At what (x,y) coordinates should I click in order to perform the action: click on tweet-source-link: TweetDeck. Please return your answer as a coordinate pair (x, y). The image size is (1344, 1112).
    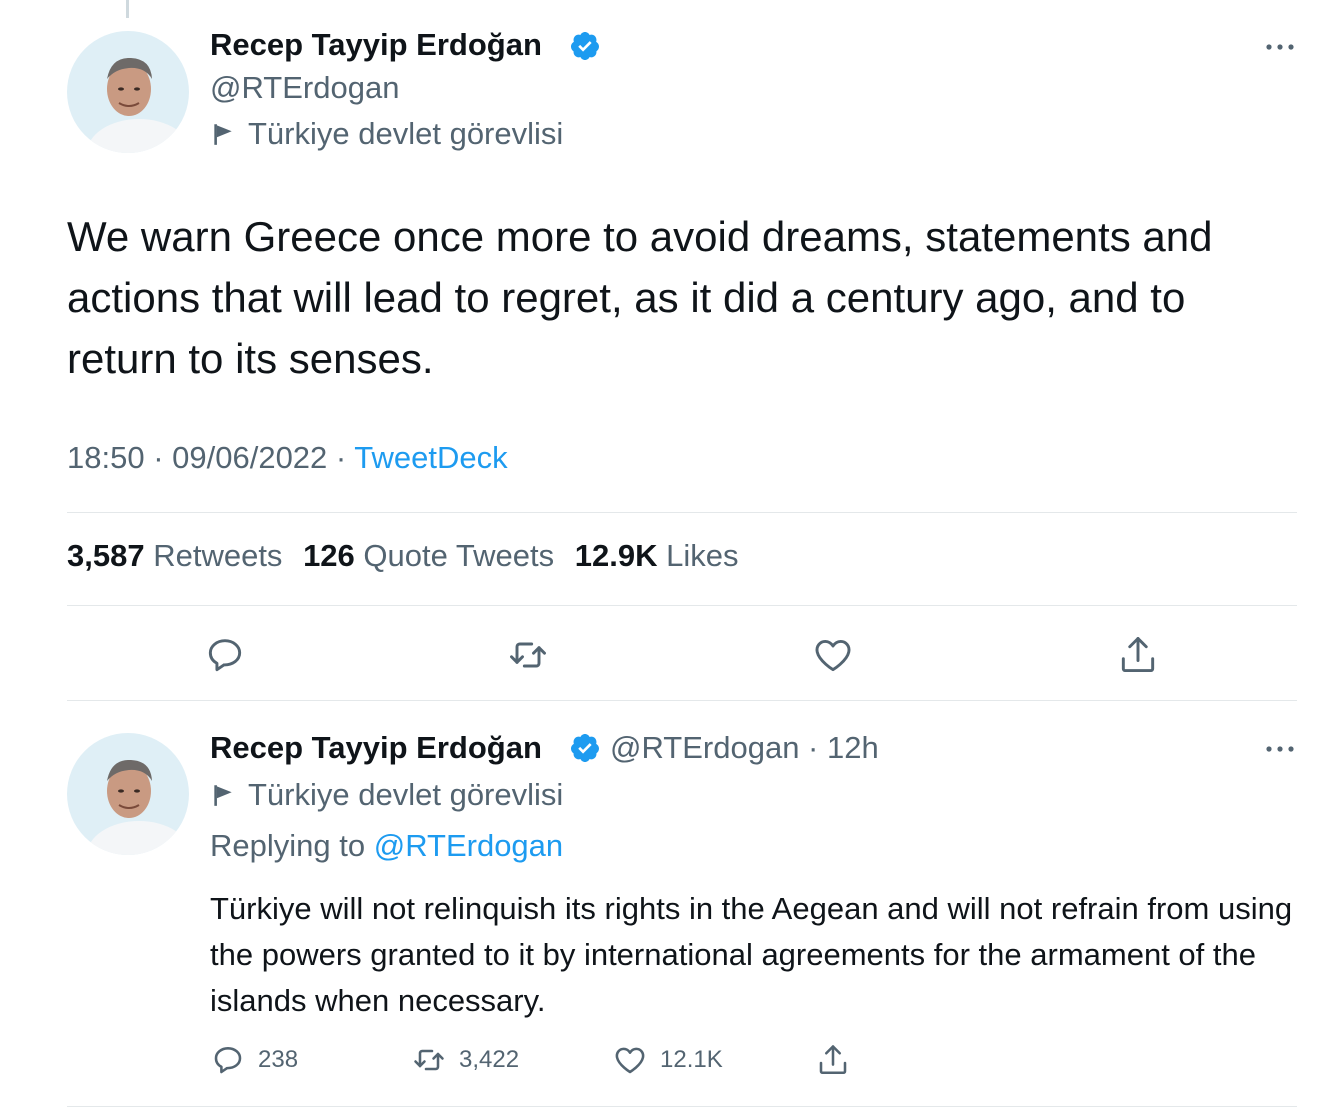
    Looking at the image, I should click on (430, 457).